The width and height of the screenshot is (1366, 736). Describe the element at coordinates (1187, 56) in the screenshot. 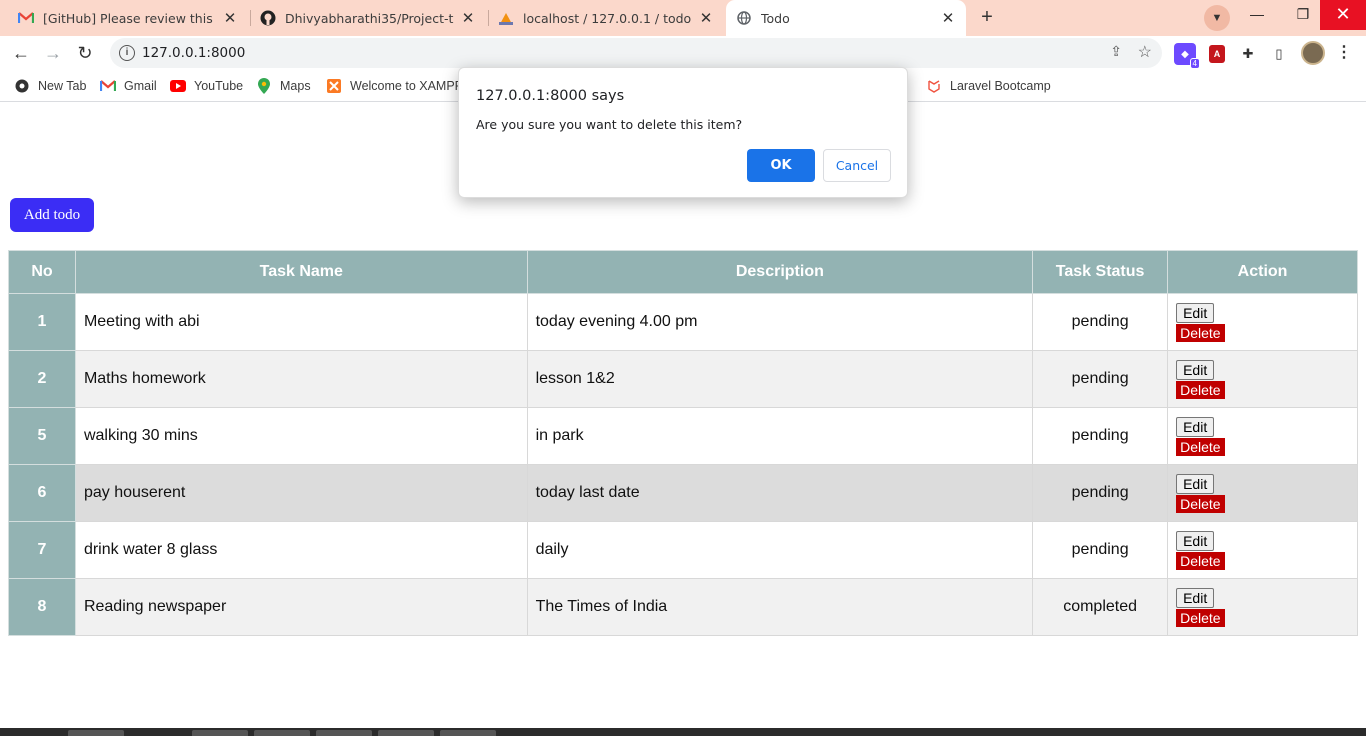

I see `proton-extension-icon: ◆ 4` at that location.